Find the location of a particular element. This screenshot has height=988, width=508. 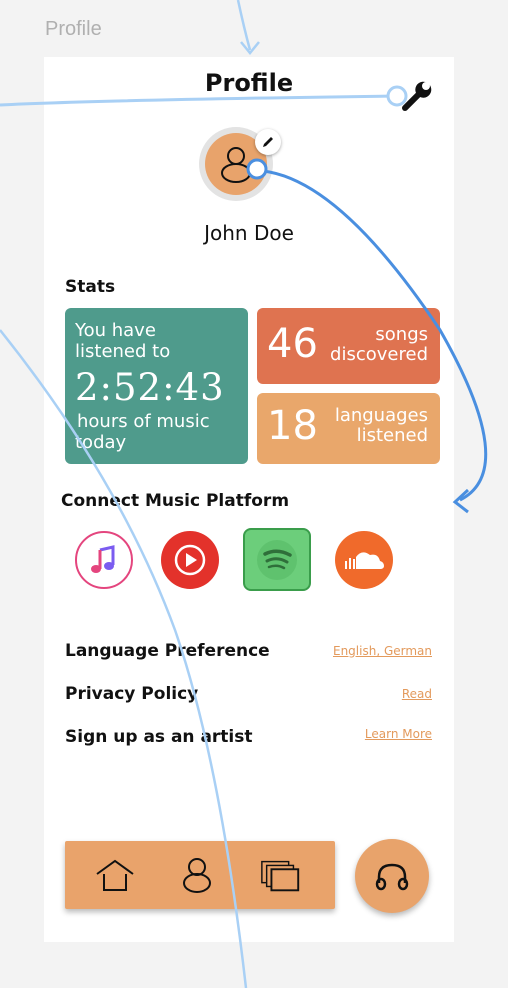

privacy-policy-label: Privacy Policy is located at coordinates (132, 694).